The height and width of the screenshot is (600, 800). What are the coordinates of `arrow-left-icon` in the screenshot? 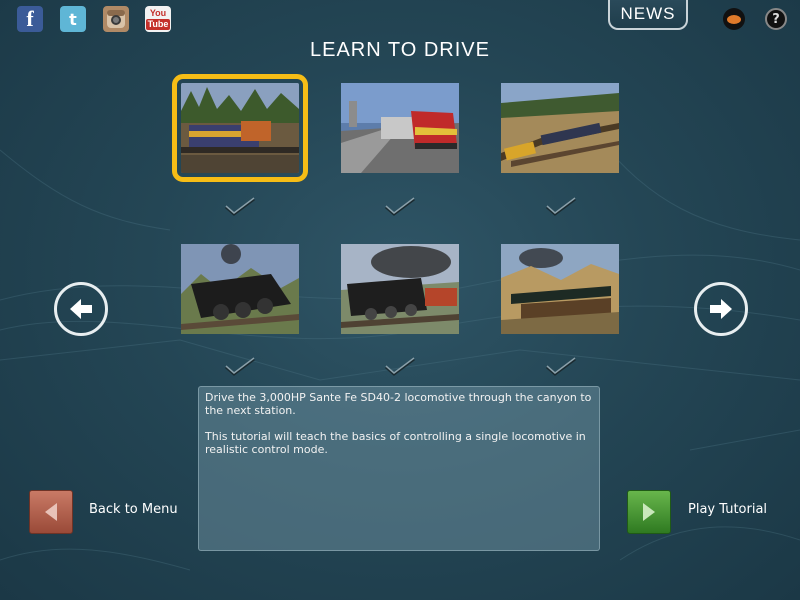 It's located at (81, 309).